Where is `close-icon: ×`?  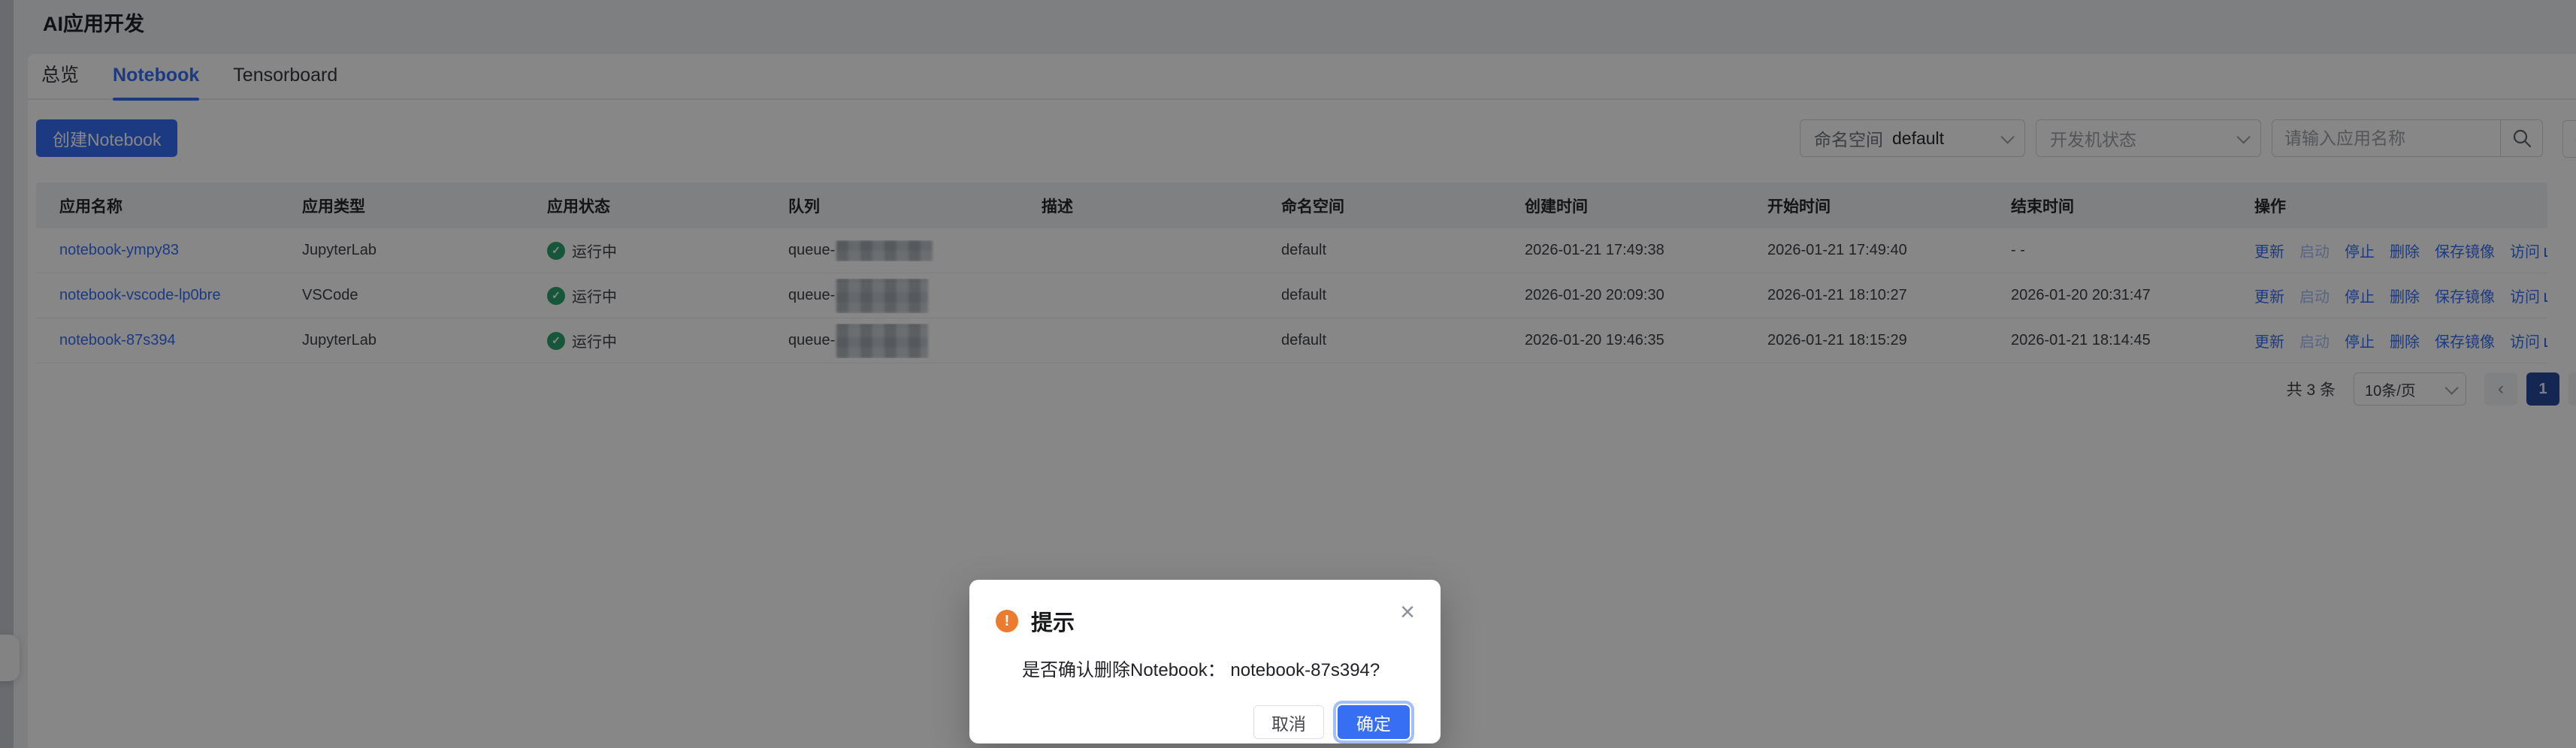
close-icon: × is located at coordinates (1408, 612).